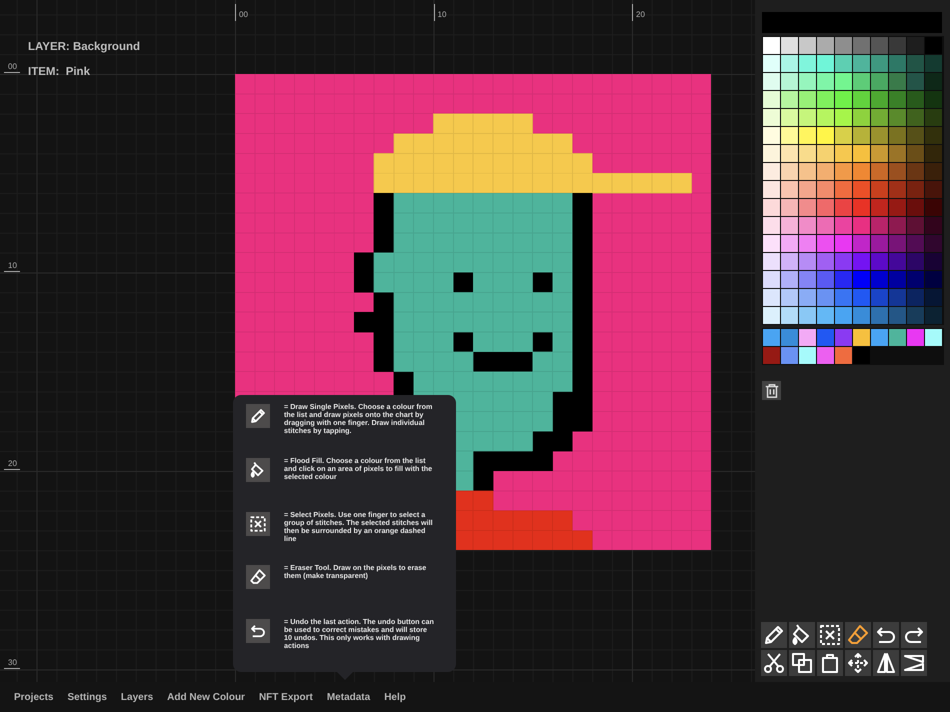 The image size is (950, 712). I want to click on redo-tool-button, so click(914, 635).